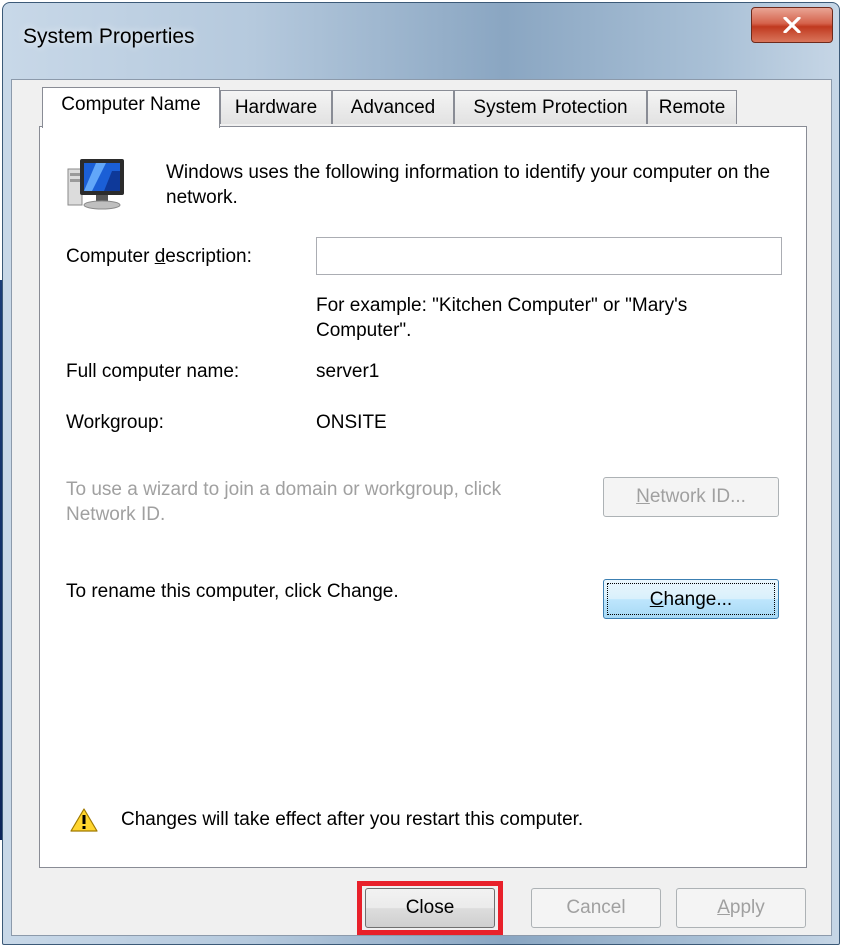  What do you see at coordinates (723, 907) in the screenshot?
I see `accelerator-key: A` at bounding box center [723, 907].